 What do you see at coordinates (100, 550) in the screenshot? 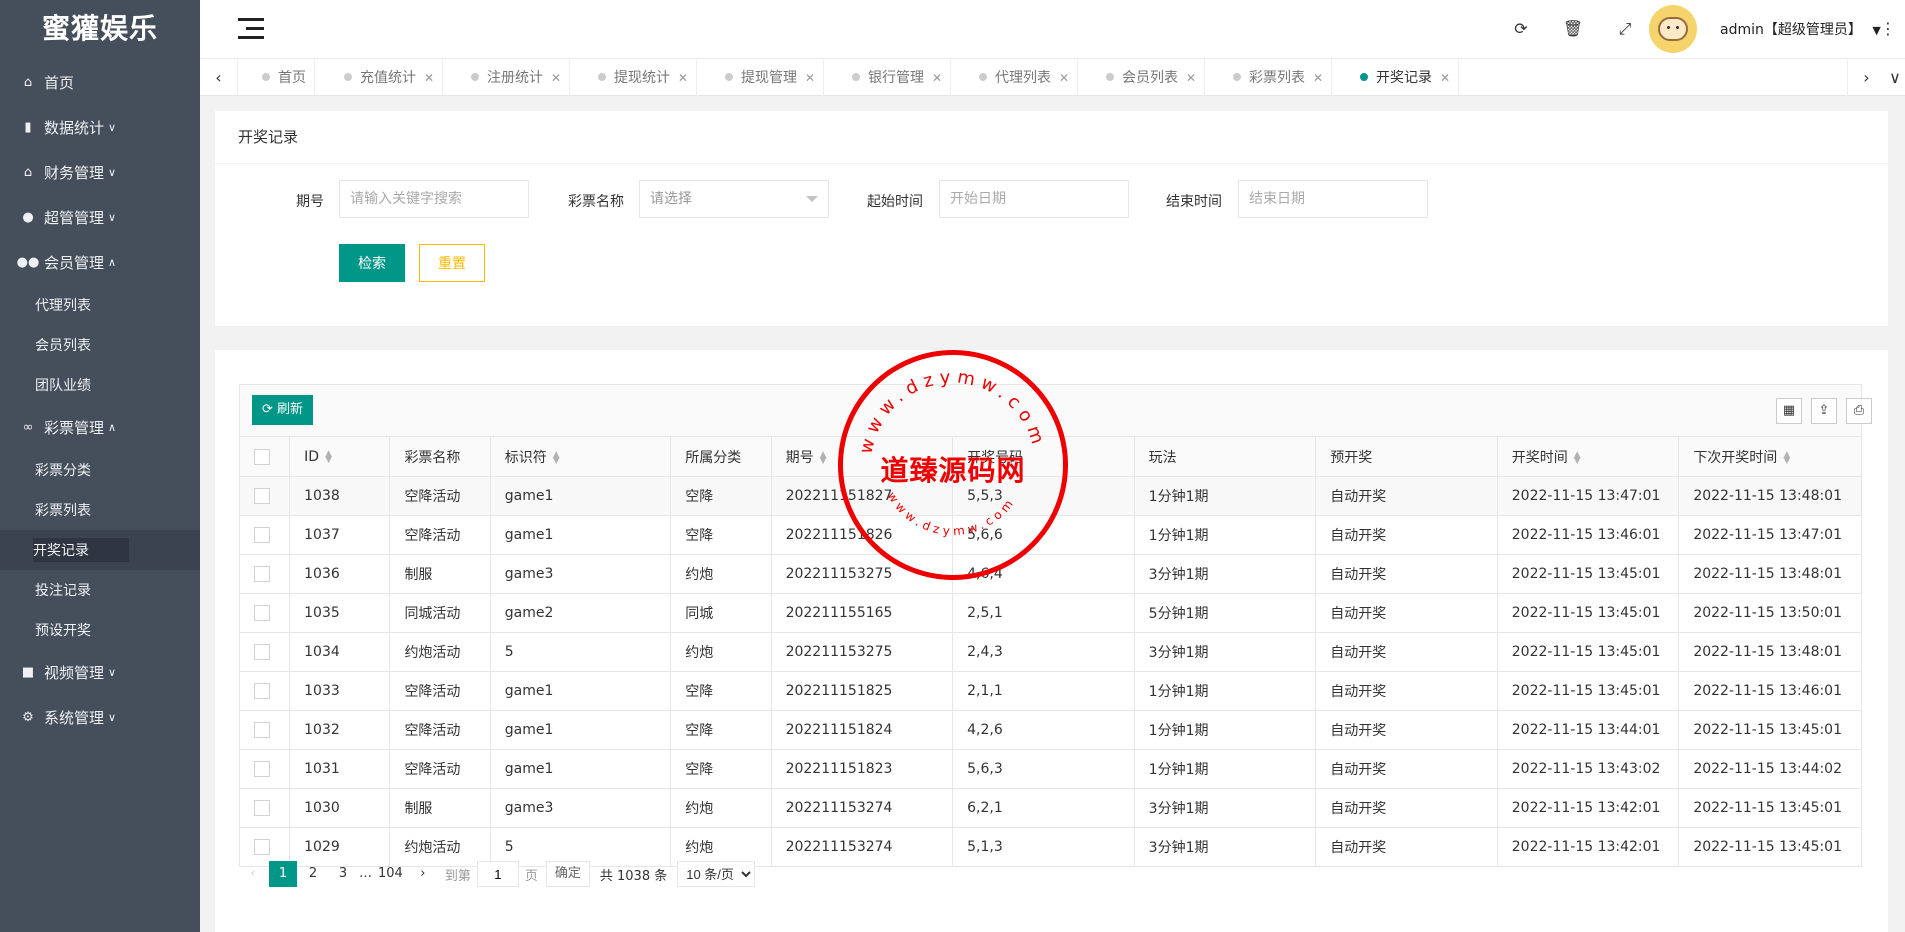
I see `sidebar-subitem-draw-records: 开奖记录` at bounding box center [100, 550].